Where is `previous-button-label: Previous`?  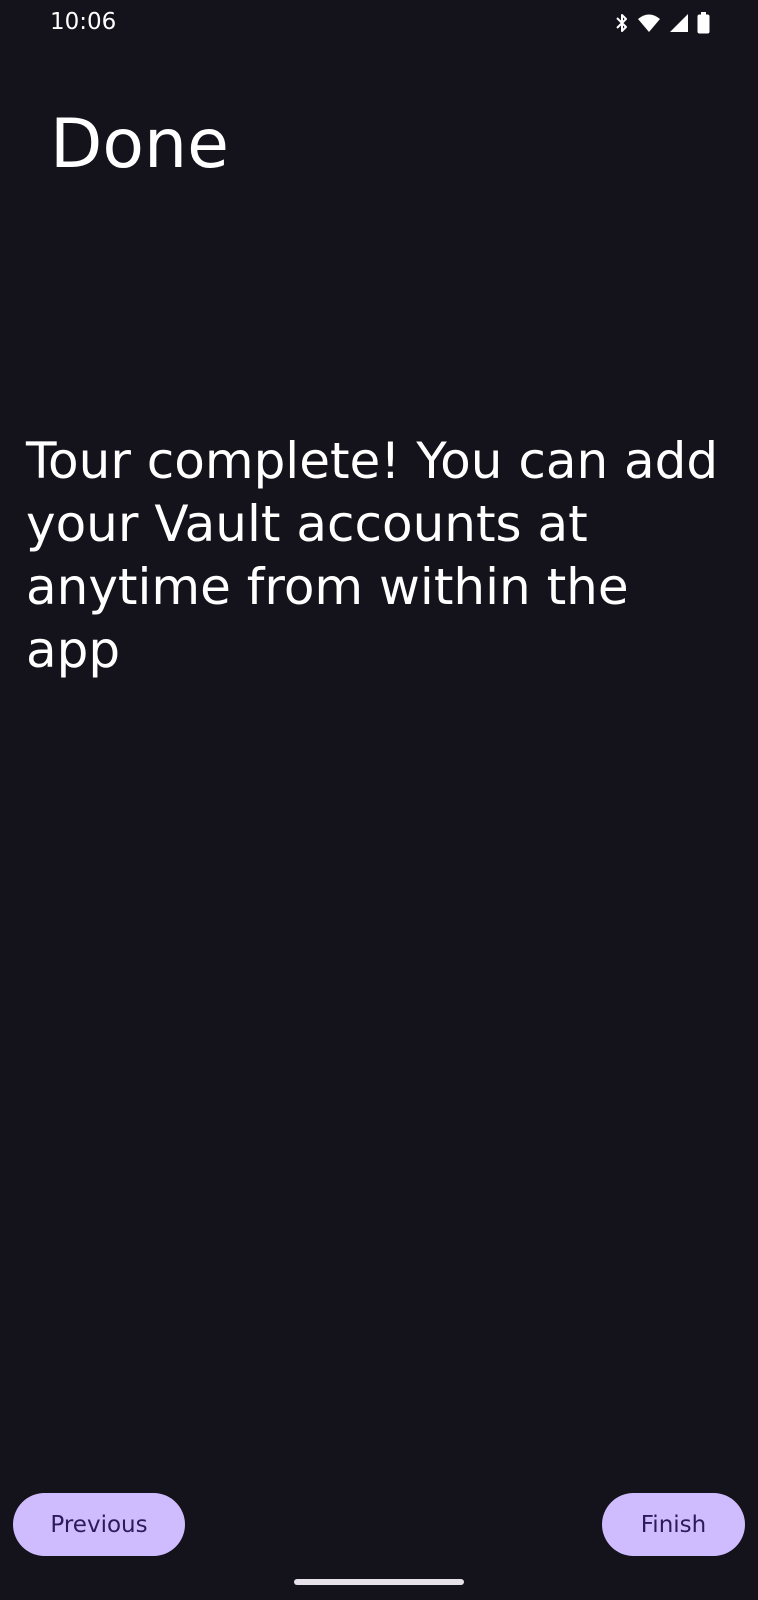 previous-button-label: Previous is located at coordinates (99, 1524).